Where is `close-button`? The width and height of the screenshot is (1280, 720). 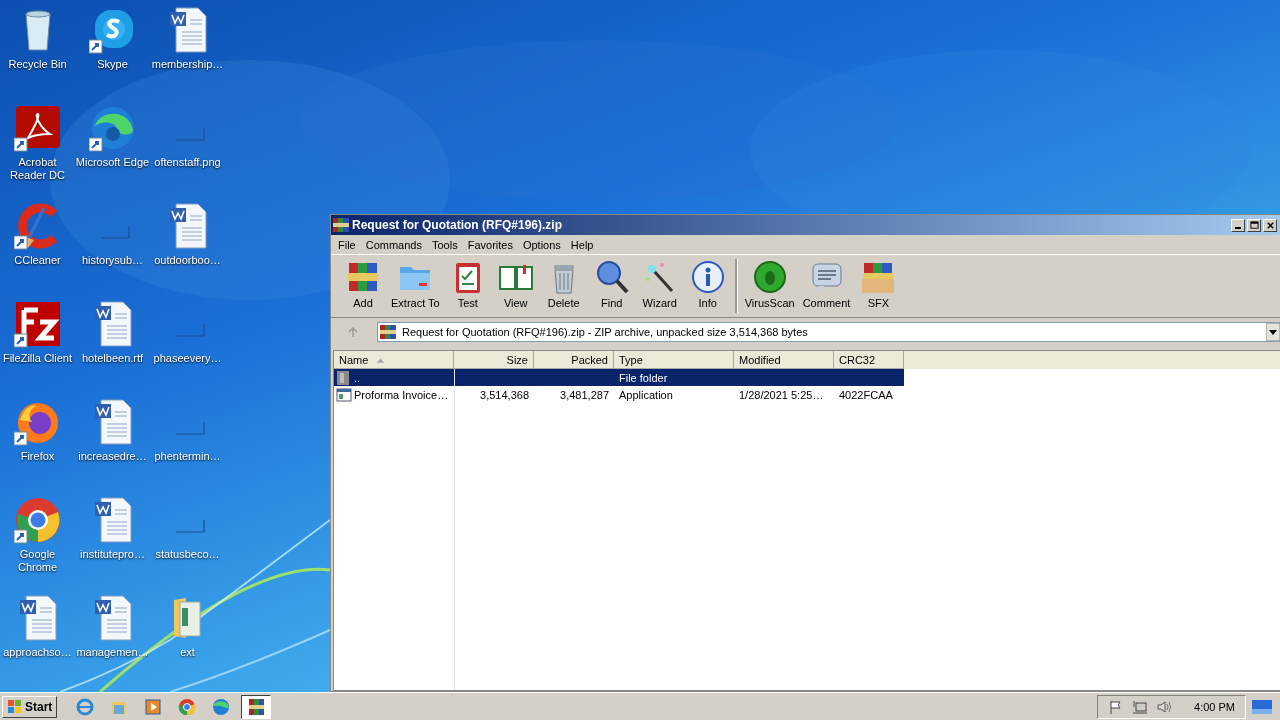 close-button is located at coordinates (1270, 225).